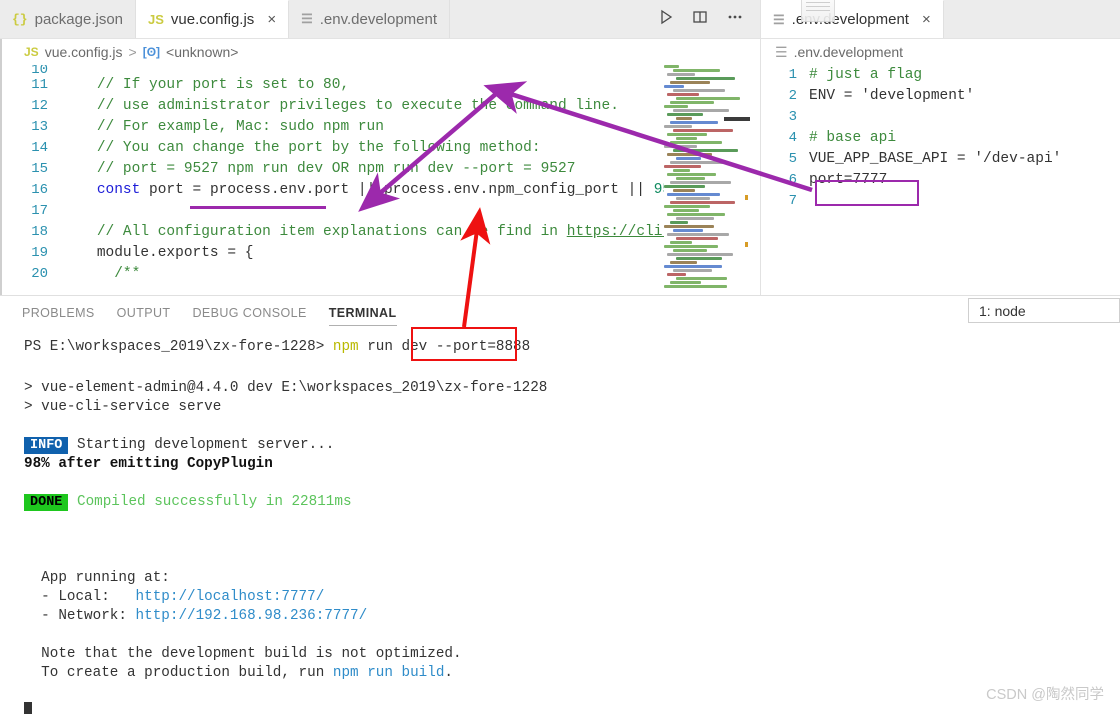 The height and width of the screenshot is (714, 1120). I want to click on terminal-instance-label: 1: node, so click(1002, 310).